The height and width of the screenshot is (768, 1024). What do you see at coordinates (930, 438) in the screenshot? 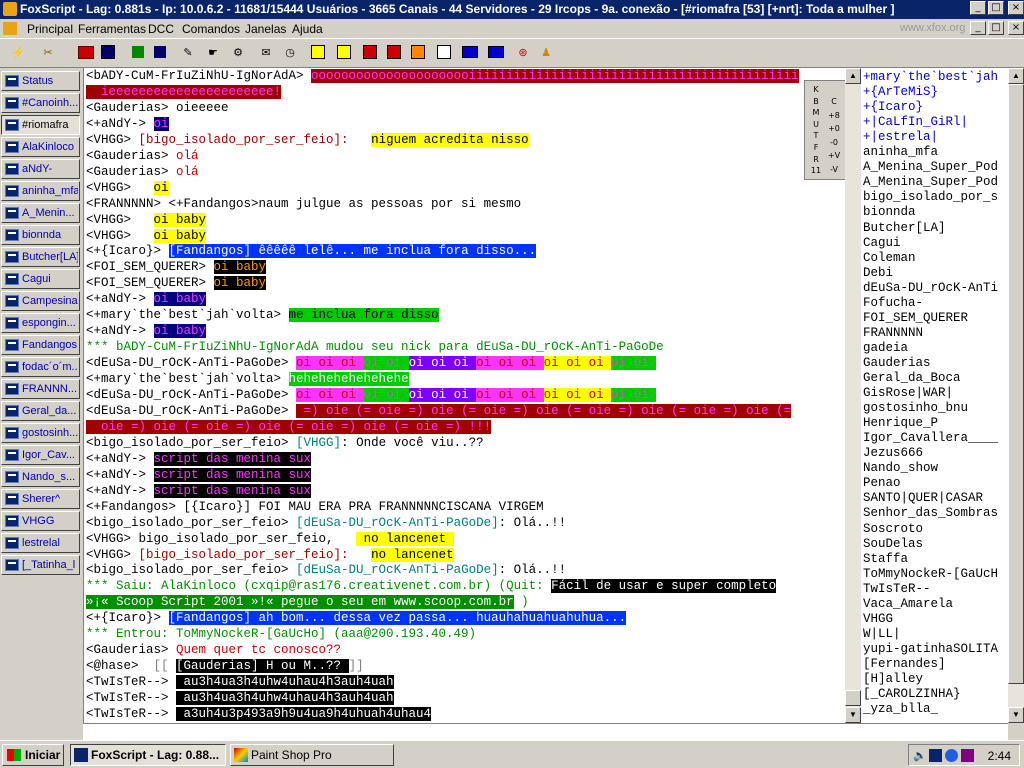
I see `nick-item: Igor_Cavallera____` at bounding box center [930, 438].